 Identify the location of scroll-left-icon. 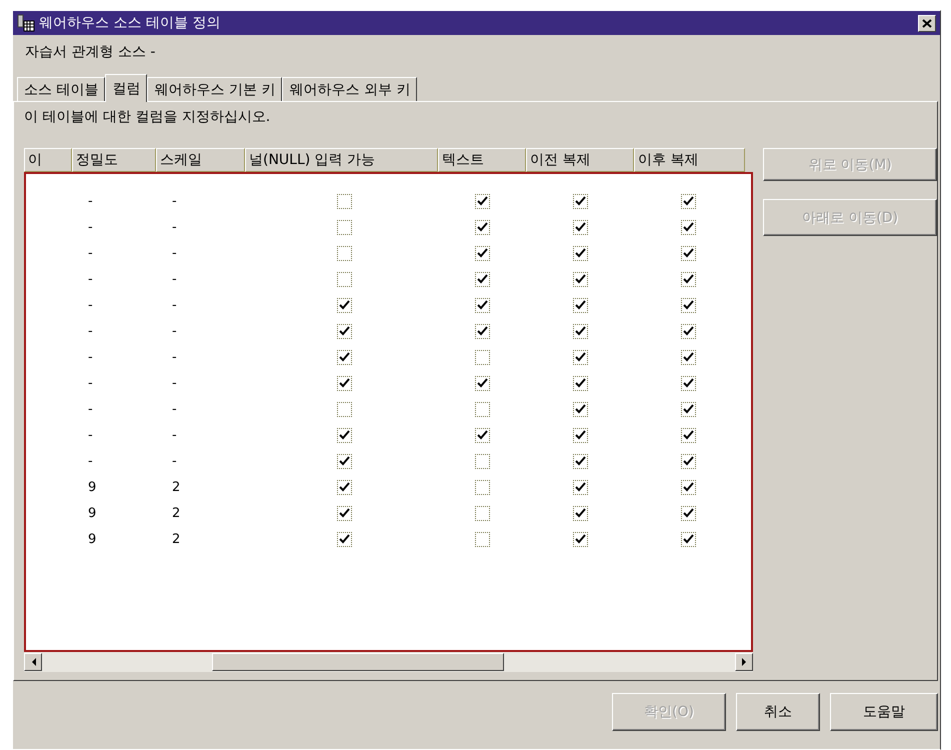
(33, 662).